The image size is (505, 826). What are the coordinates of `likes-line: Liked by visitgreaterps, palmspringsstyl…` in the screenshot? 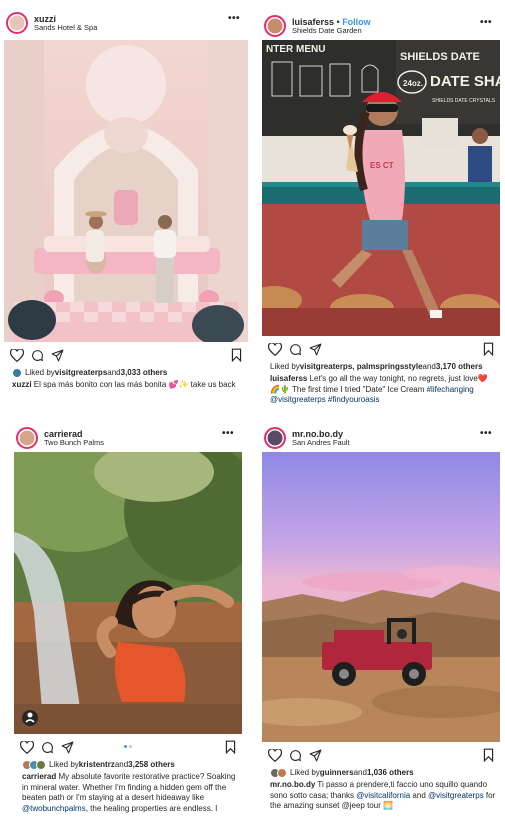 It's located at (383, 367).